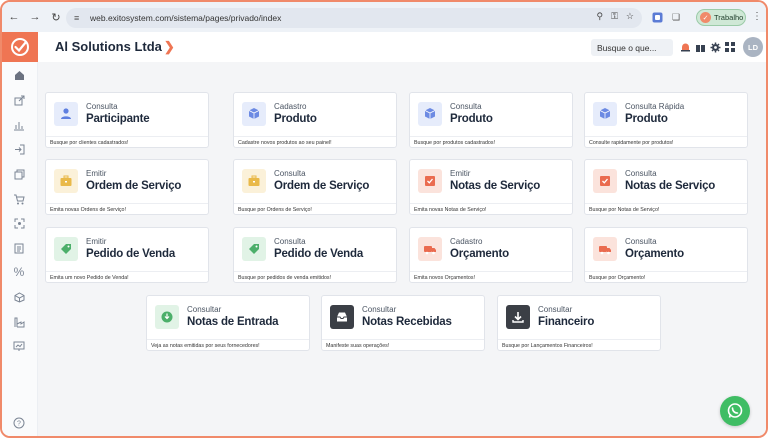 The image size is (768, 438). I want to click on export-icon, so click(19, 100).